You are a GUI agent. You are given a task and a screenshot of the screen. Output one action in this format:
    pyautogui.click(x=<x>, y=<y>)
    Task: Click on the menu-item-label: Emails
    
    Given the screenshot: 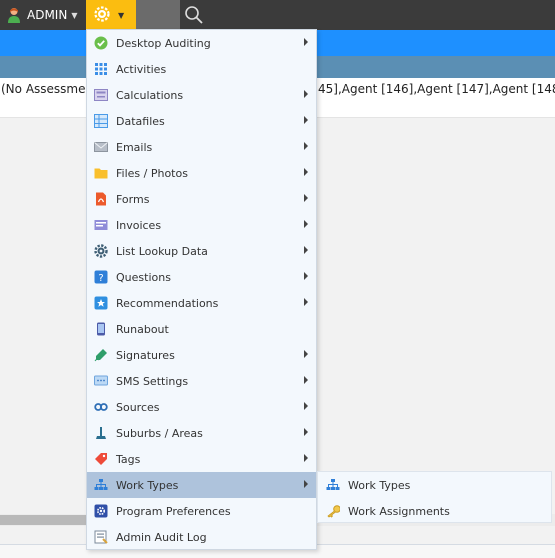 What is the action you would take?
    pyautogui.click(x=134, y=147)
    